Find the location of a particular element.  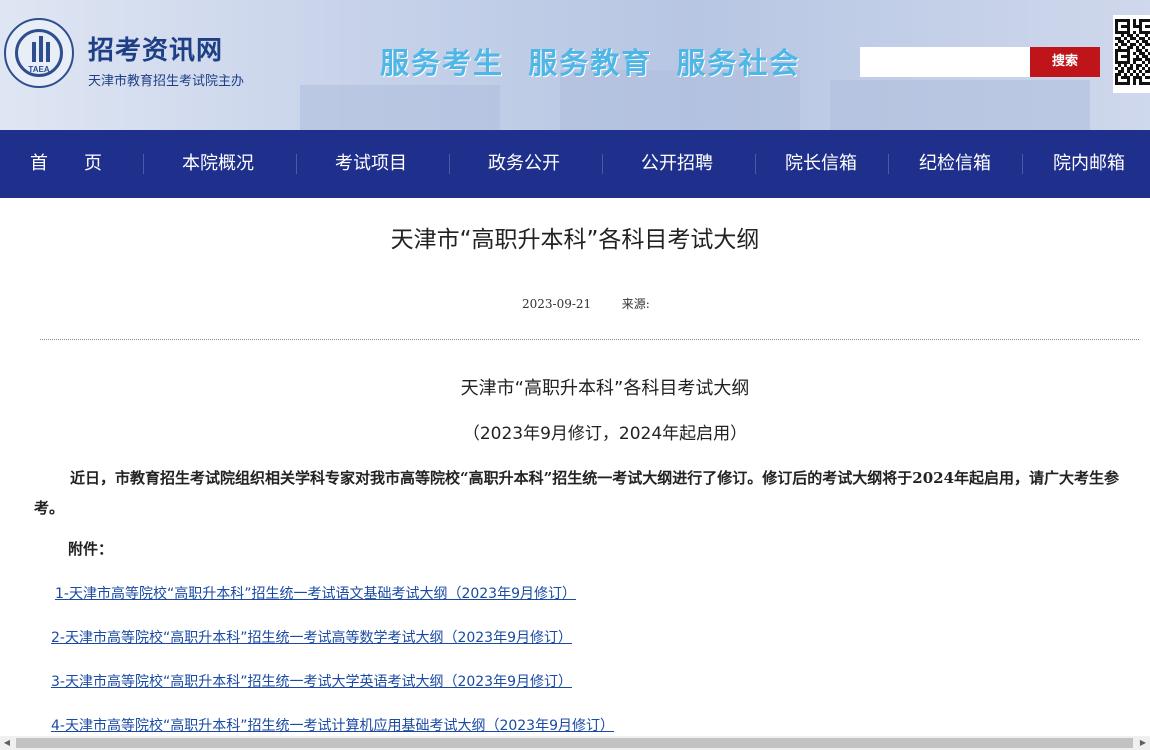

article-meta: 2023-09-21 来源: is located at coordinates (586, 303).